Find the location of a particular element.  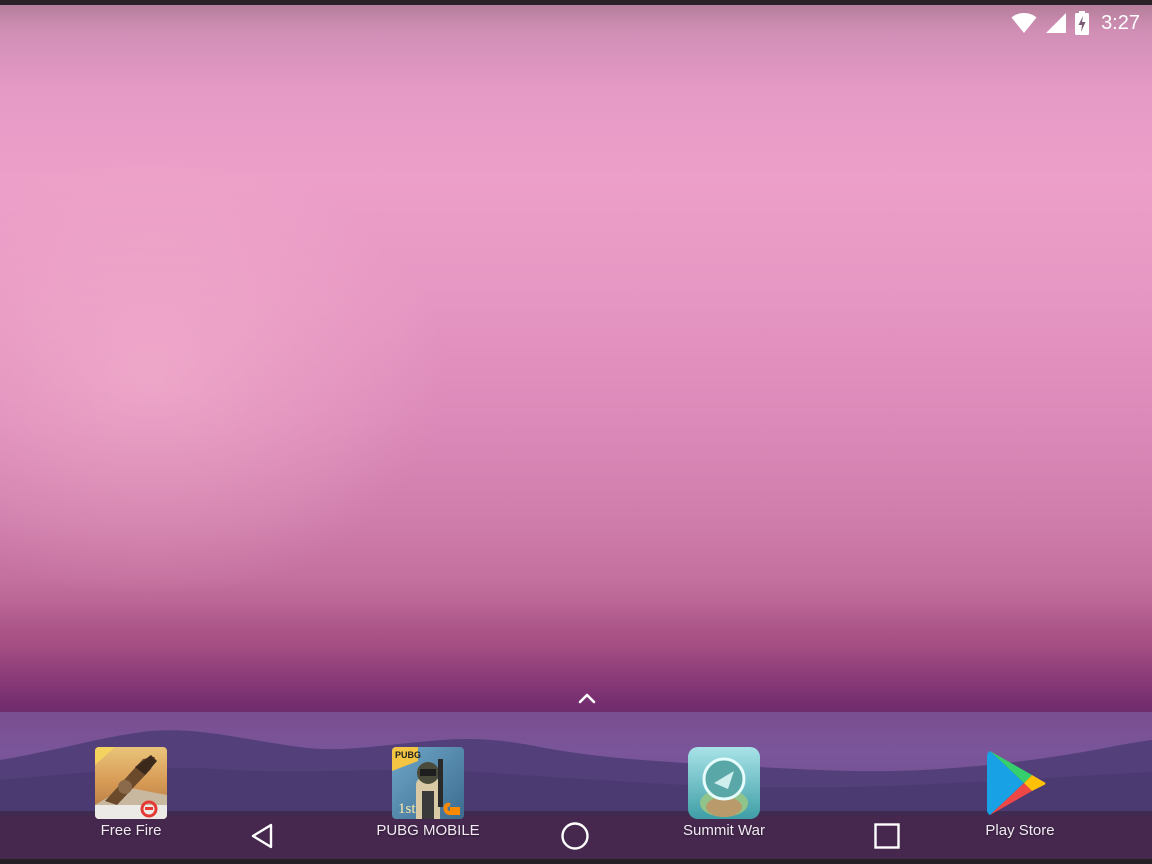

cell-signal-icon is located at coordinates (1056, 23).